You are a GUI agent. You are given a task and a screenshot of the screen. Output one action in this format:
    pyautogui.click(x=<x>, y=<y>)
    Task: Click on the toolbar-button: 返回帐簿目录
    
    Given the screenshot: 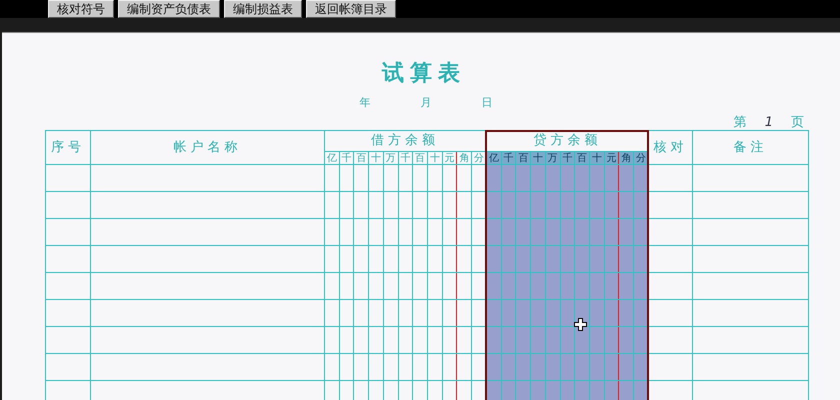 What is the action you would take?
    pyautogui.click(x=351, y=9)
    